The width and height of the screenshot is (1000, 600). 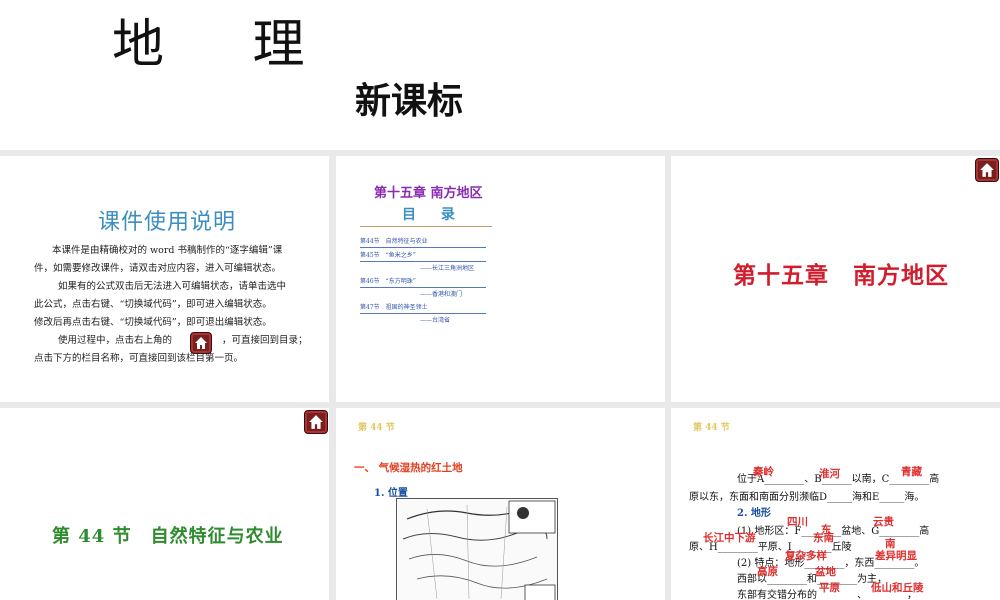 I want to click on toc-divider, so click(x=426, y=226).